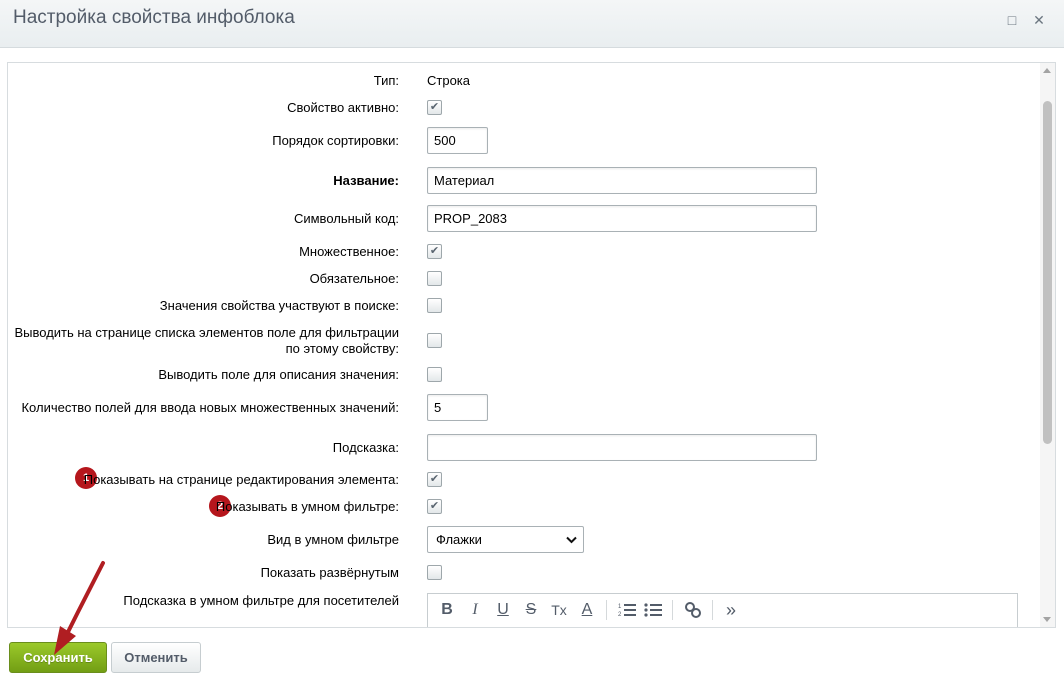 Image resolution: width=1064 pixels, height=685 pixels. What do you see at coordinates (532, 24) in the screenshot?
I see `window-titlebar: Настройка свойства инфоблока □ ✕` at bounding box center [532, 24].